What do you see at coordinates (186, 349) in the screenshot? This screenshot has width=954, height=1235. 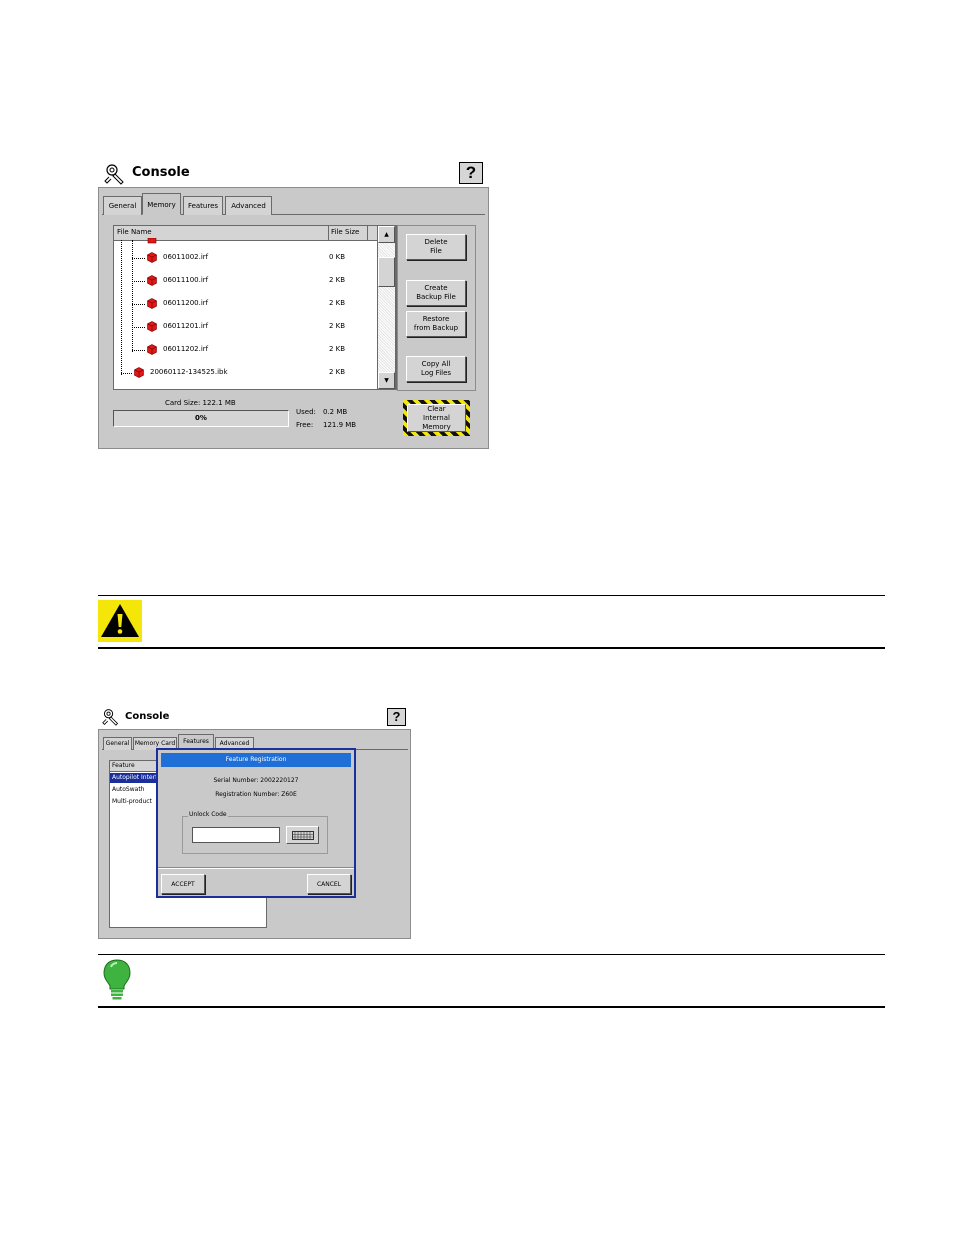 I see `file-name: 06011202.irf` at bounding box center [186, 349].